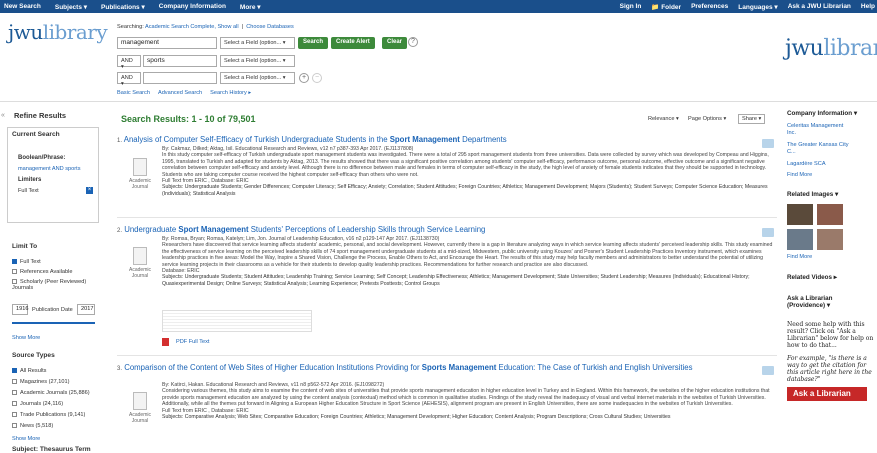  What do you see at coordinates (3, 115) in the screenshot?
I see `collapse-left-icon: «` at bounding box center [3, 115].